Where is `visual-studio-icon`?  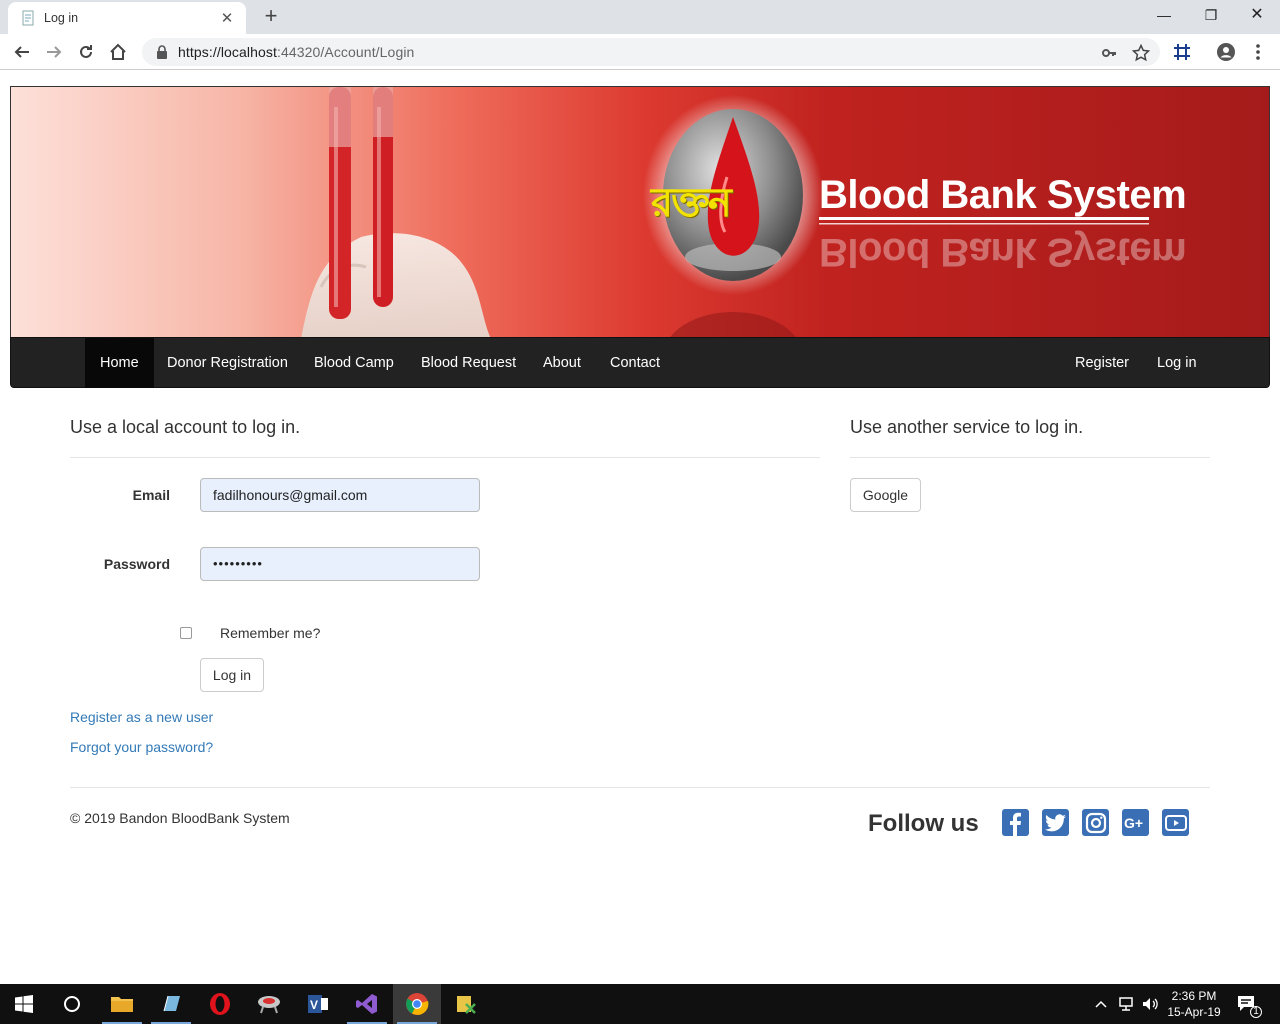
visual-studio-icon is located at coordinates (366, 1004).